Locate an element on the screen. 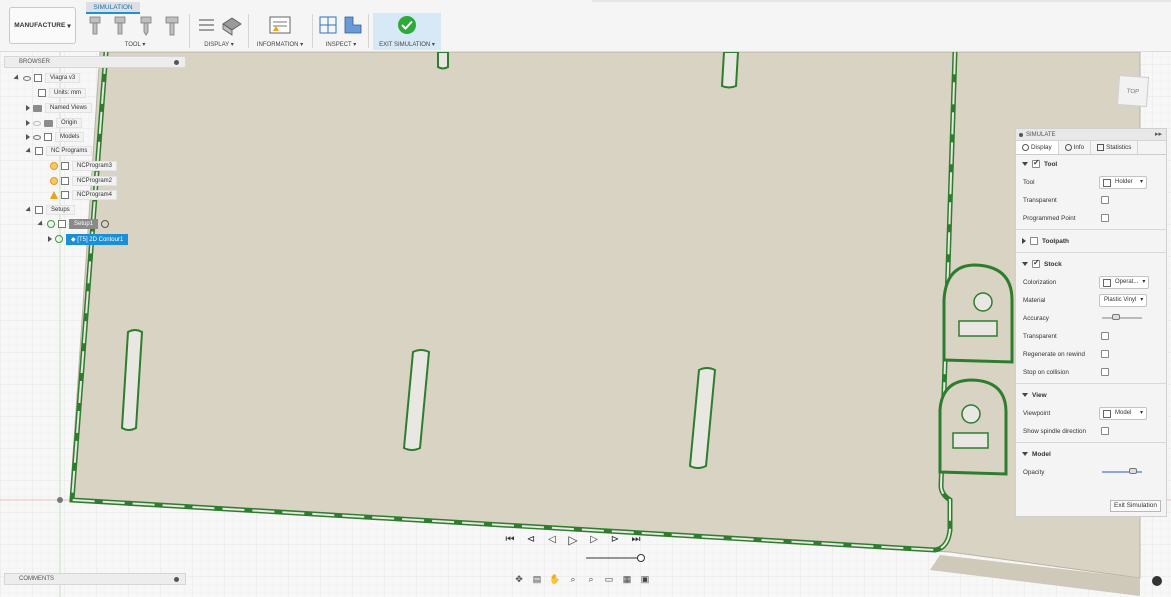 The height and width of the screenshot is (597, 1171). workspace-switcher: MANUFACTURE ▾ is located at coordinates (42, 25).